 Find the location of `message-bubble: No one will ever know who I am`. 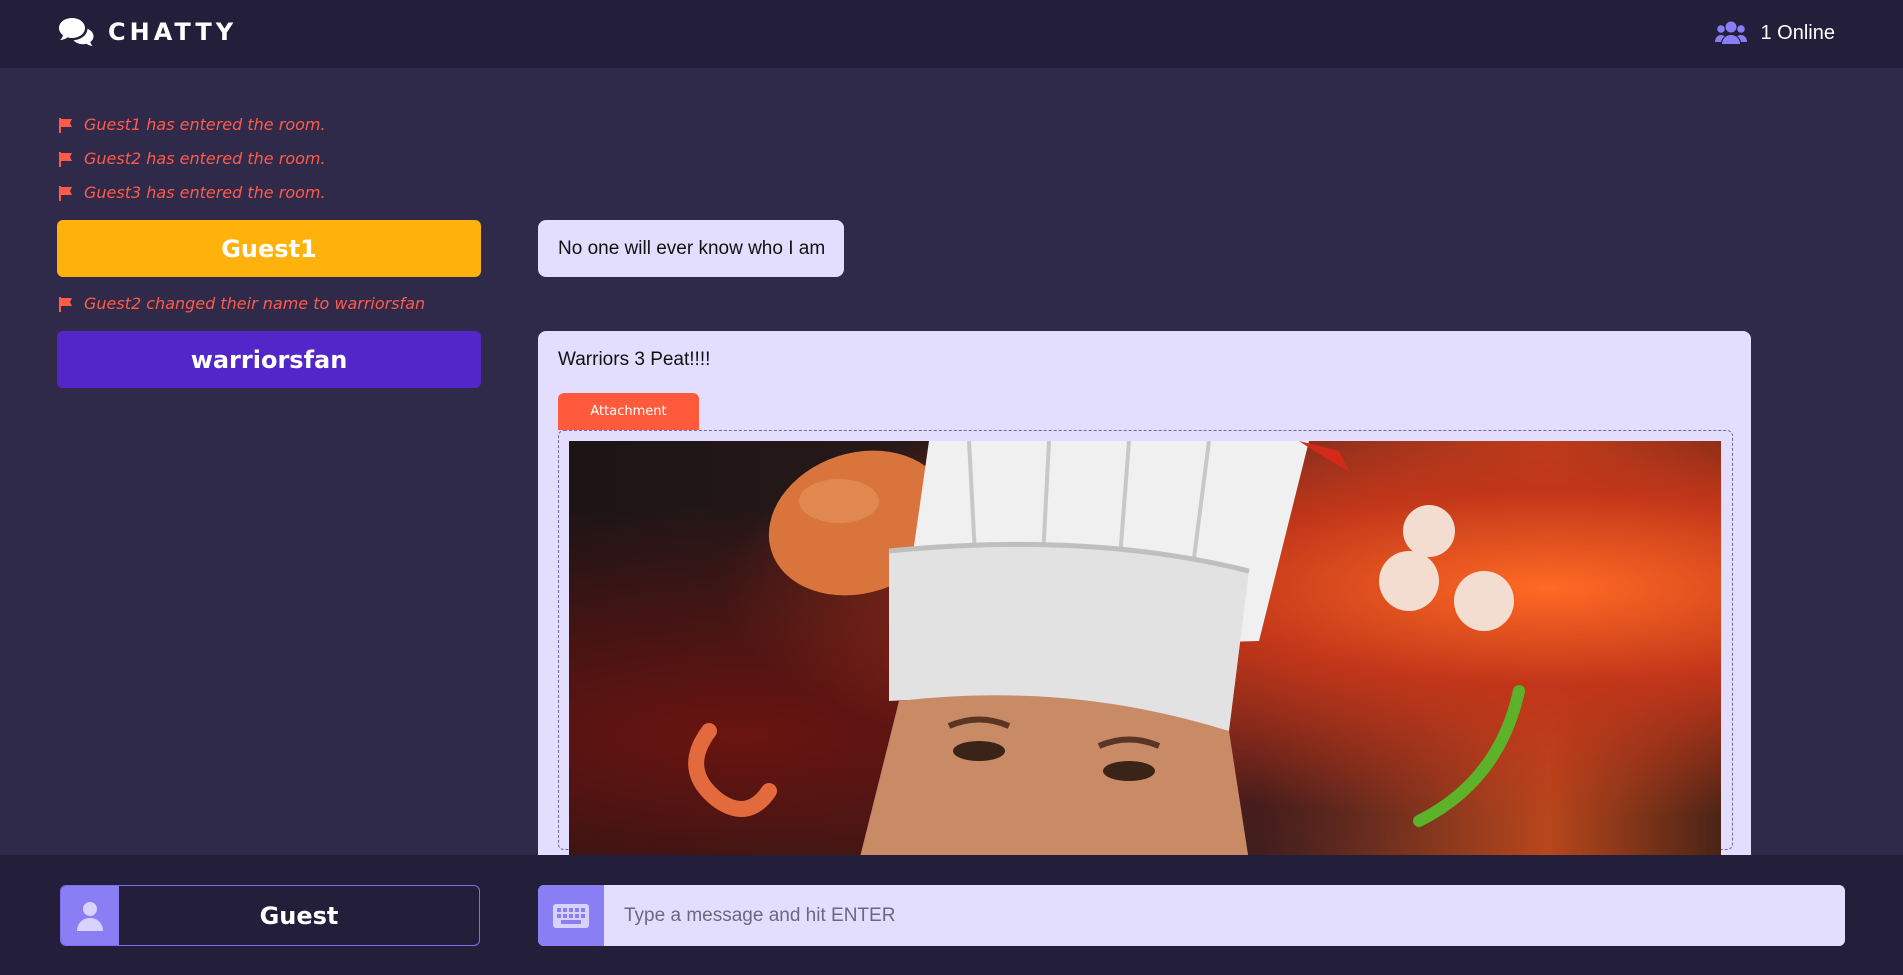

message-bubble: No one will ever know who I am is located at coordinates (691, 248).